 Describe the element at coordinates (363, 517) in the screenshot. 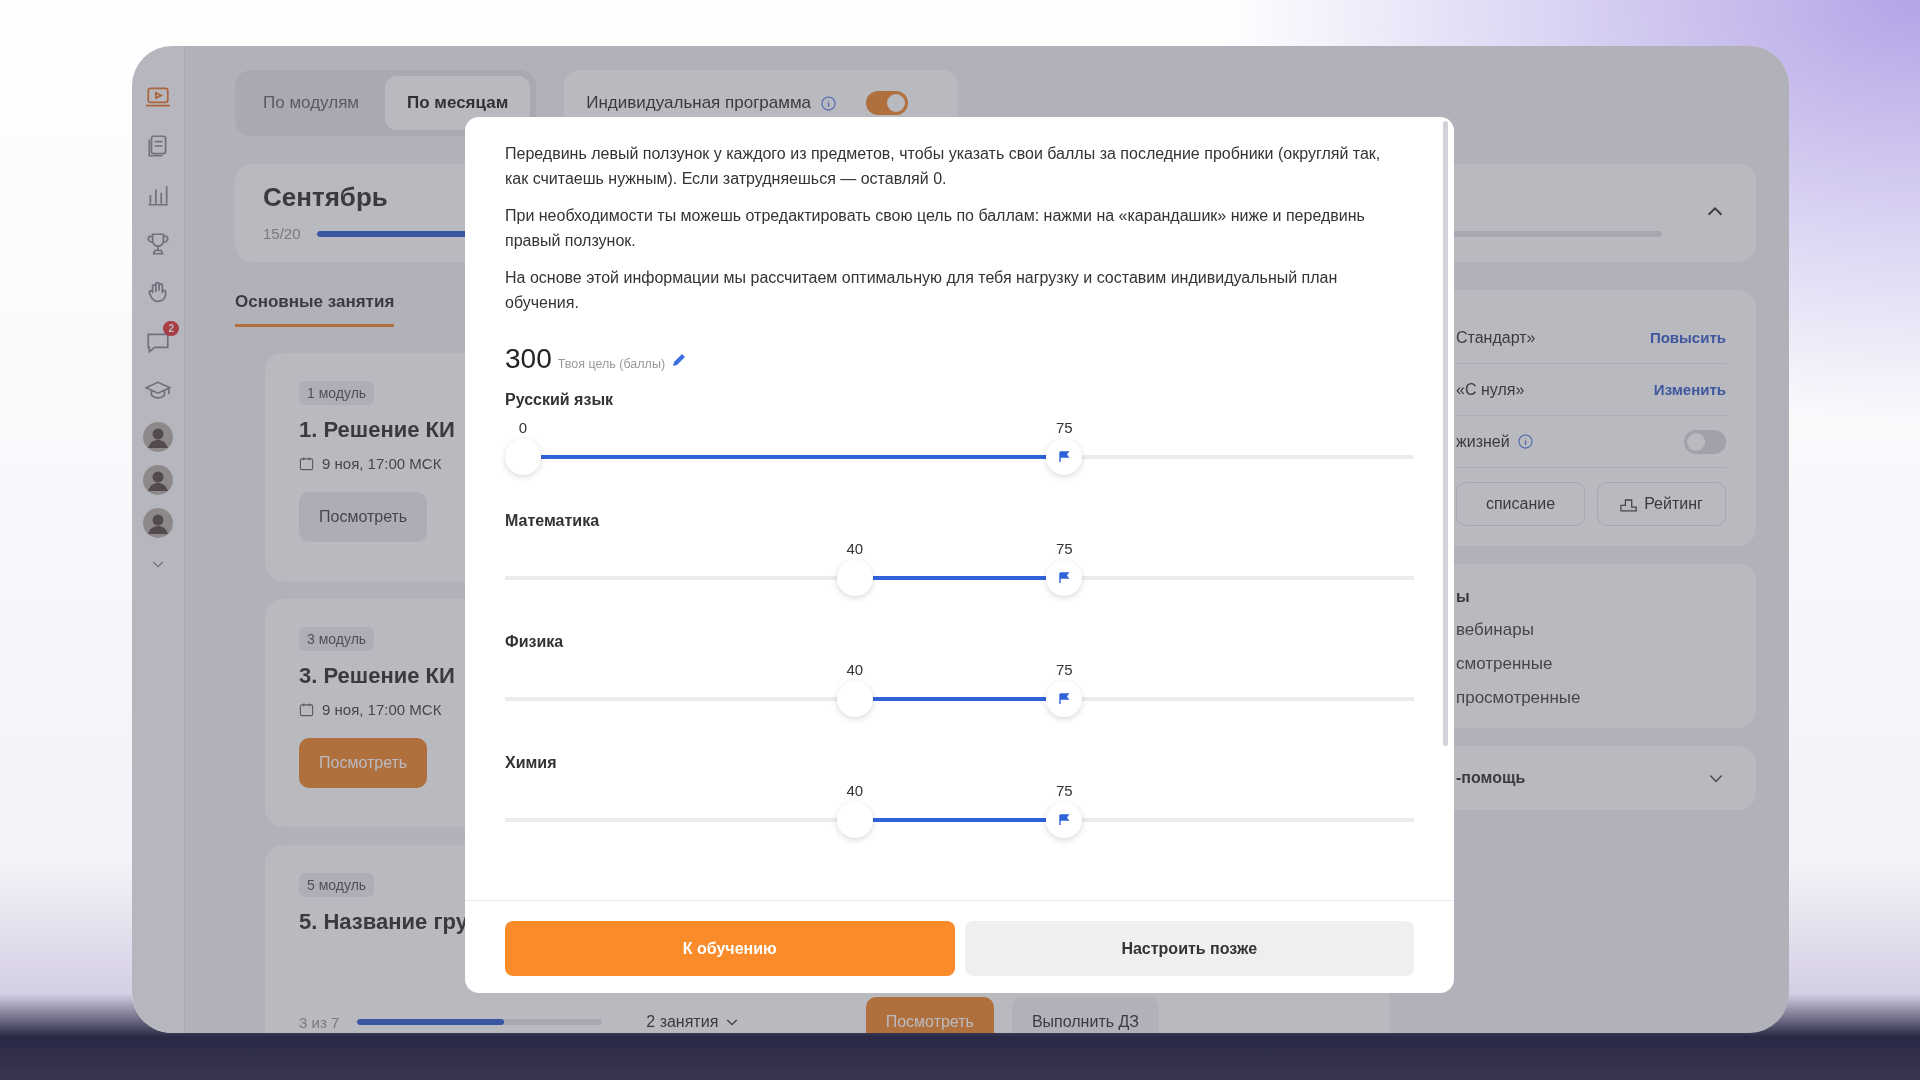

I see `view-button: Посмотреть` at that location.